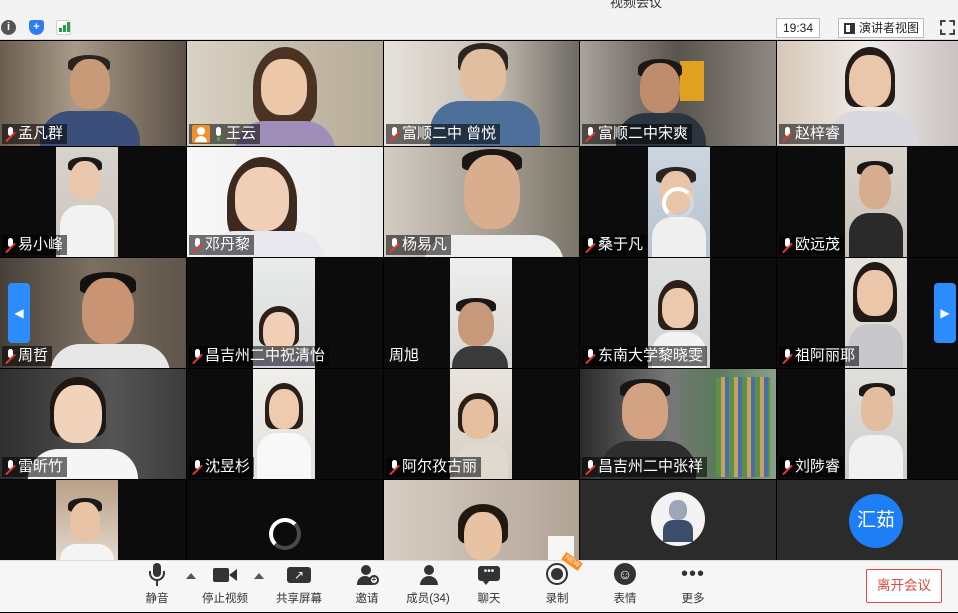  Describe the element at coordinates (93, 202) in the screenshot. I see `video-tile: 易小峰` at that location.